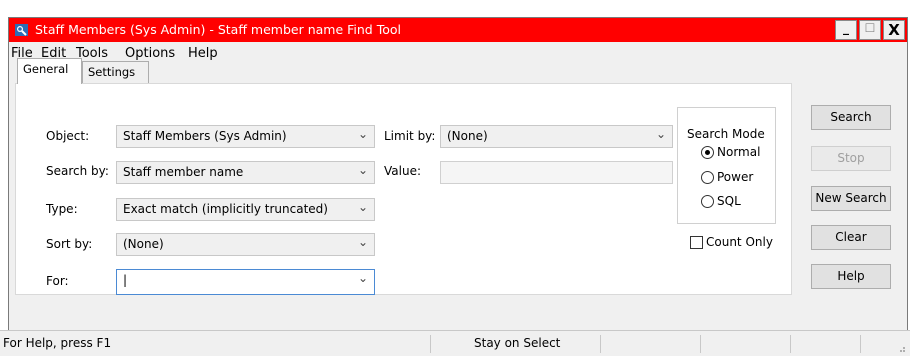  What do you see at coordinates (203, 53) in the screenshot?
I see `menu-help: Help` at bounding box center [203, 53].